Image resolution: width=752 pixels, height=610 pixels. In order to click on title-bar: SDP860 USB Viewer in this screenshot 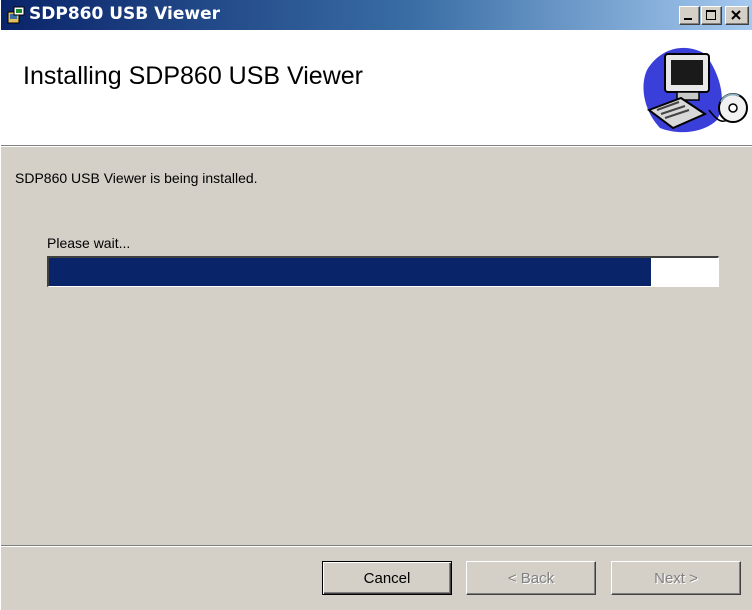, I will do `click(376, 15)`.